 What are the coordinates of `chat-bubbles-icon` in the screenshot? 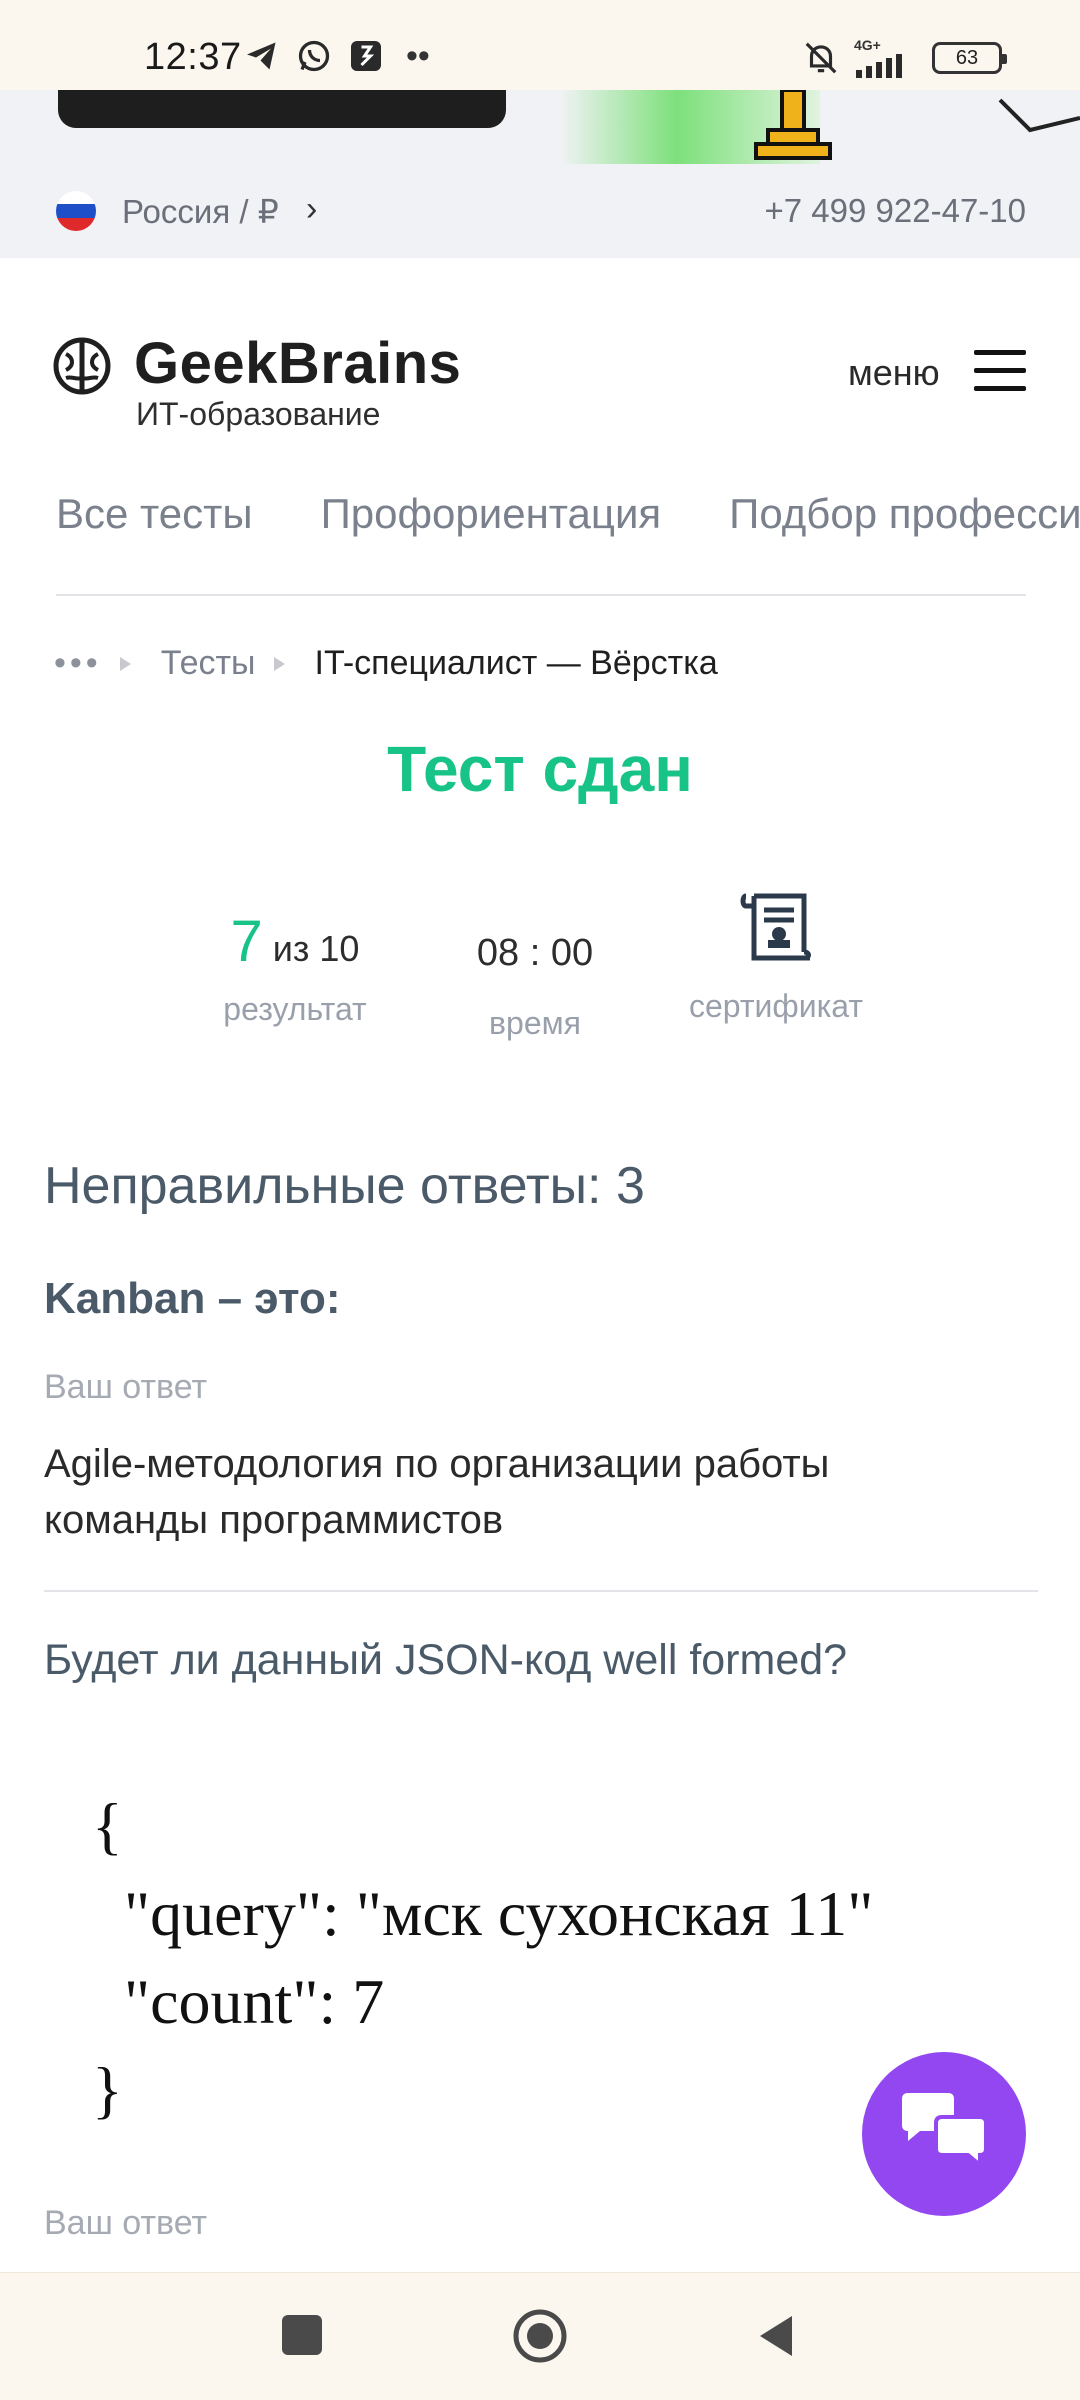 It's located at (945, 2131).